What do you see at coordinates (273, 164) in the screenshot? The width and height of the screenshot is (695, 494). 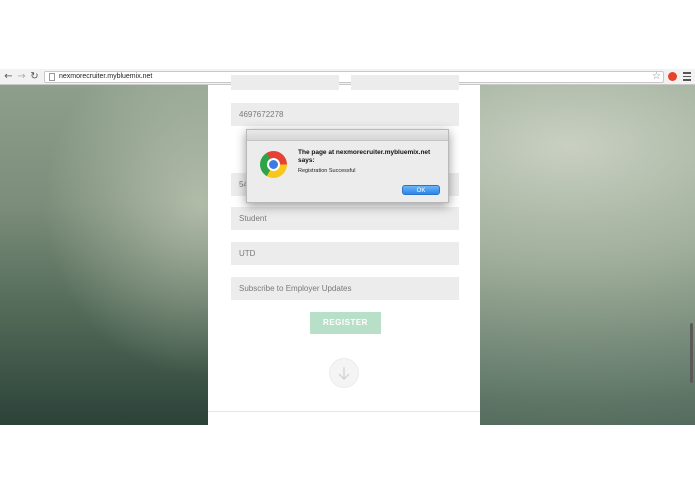 I see `chrome-logo-icon` at bounding box center [273, 164].